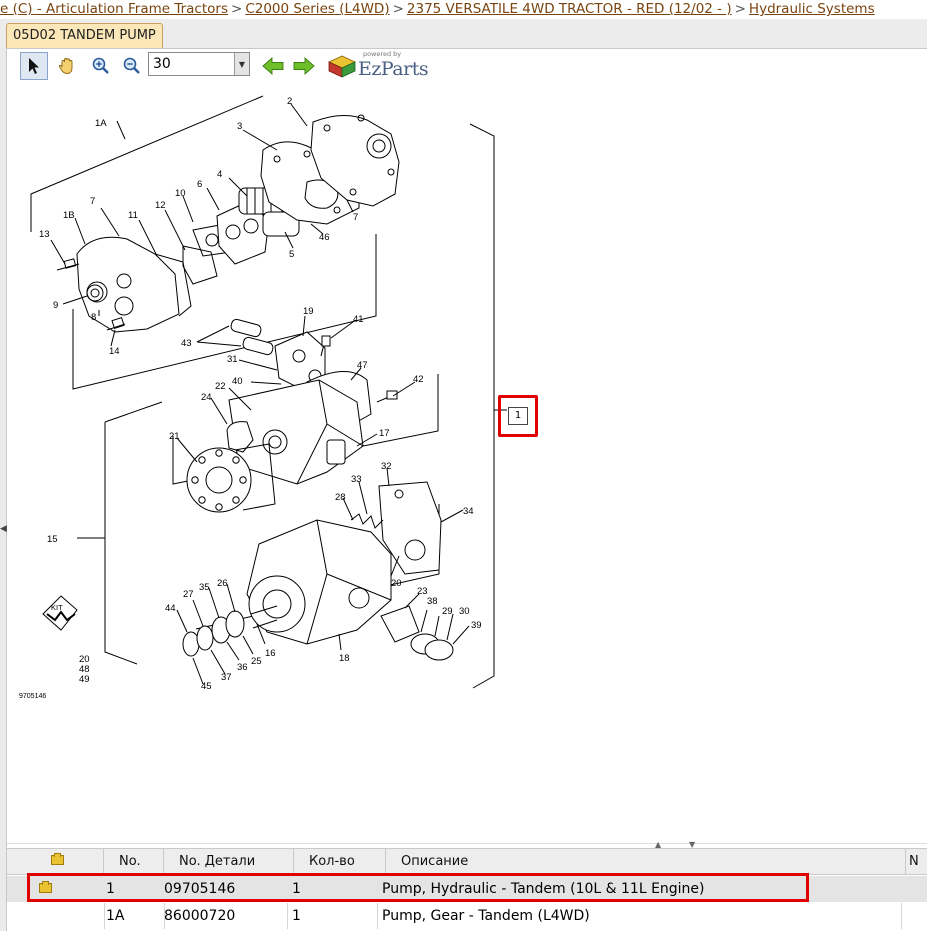 The height and width of the screenshot is (932, 927). What do you see at coordinates (432, 601) in the screenshot?
I see `part-label: 38` at bounding box center [432, 601].